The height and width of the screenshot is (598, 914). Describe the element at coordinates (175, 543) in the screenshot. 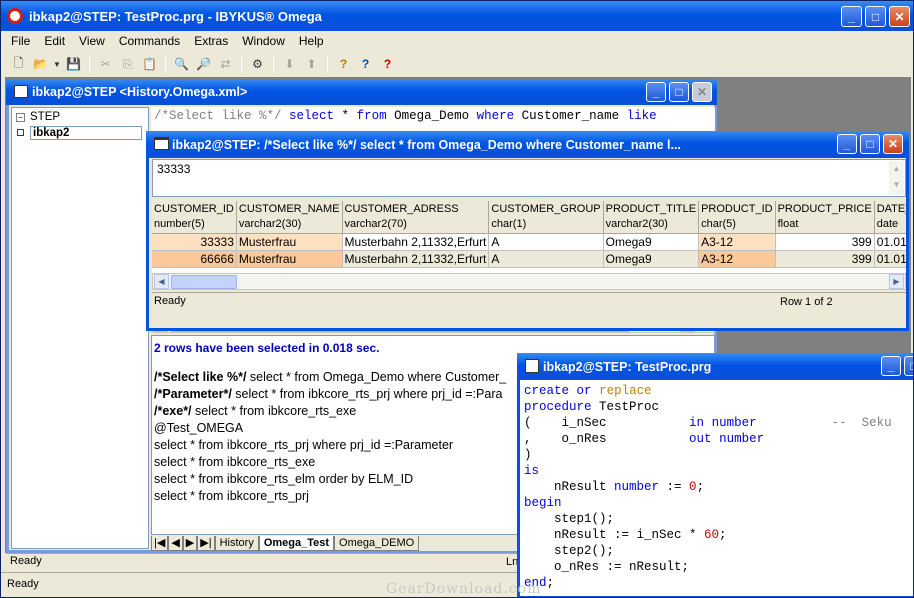

I see `tab-prev-icon: ◀` at that location.